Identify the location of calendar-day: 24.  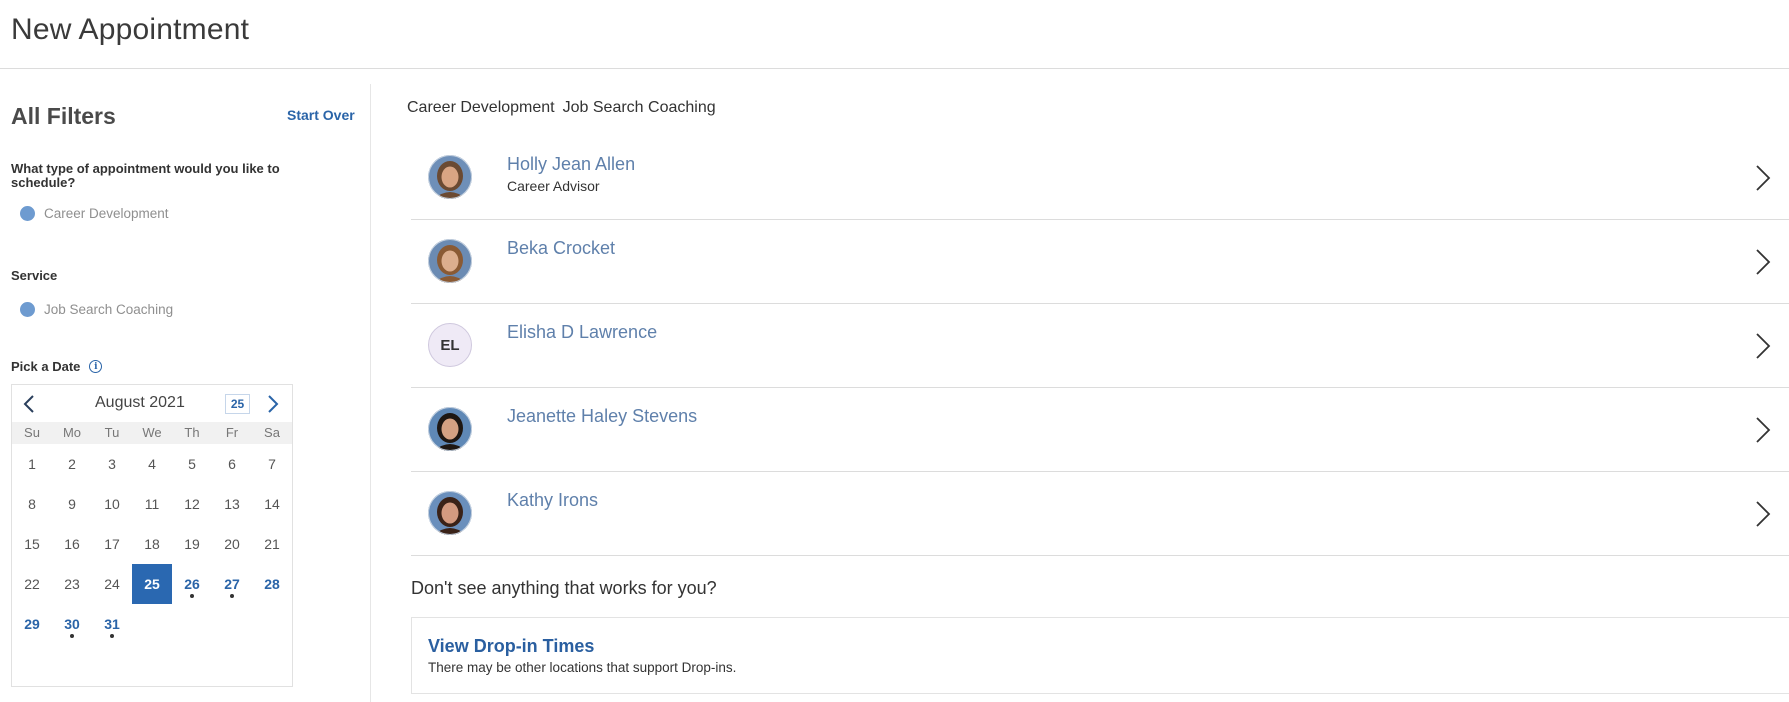
(112, 584).